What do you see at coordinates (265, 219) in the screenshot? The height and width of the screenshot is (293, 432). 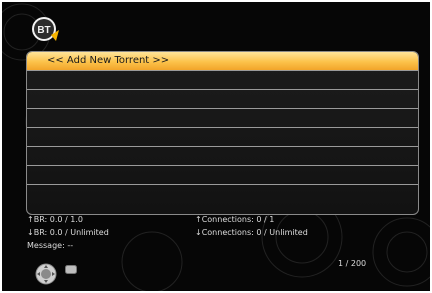 I see `upload-connections-value: 0 / 1` at bounding box center [265, 219].